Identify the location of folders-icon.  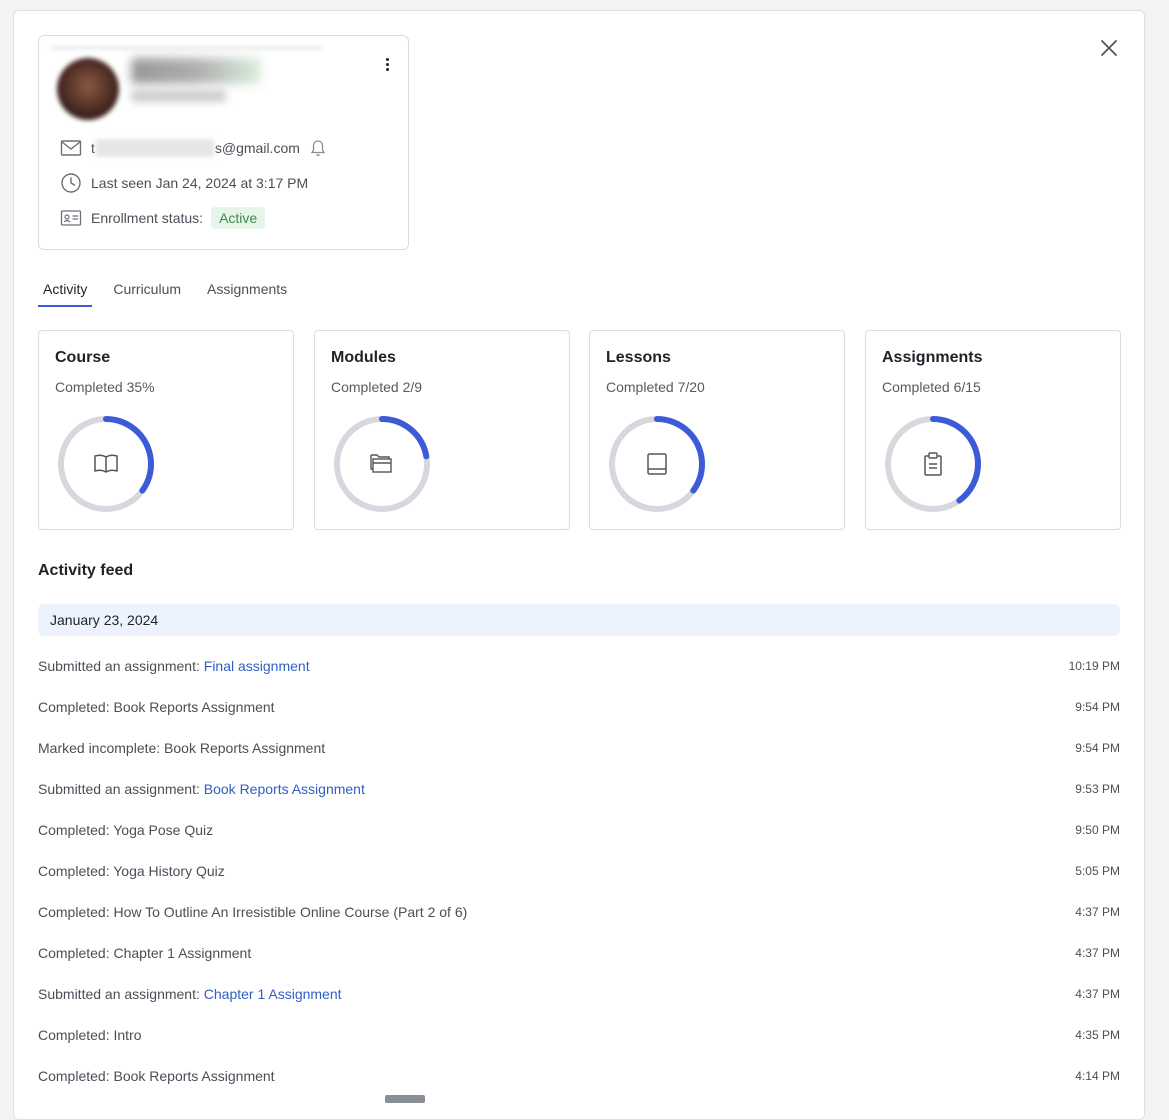
(381, 463).